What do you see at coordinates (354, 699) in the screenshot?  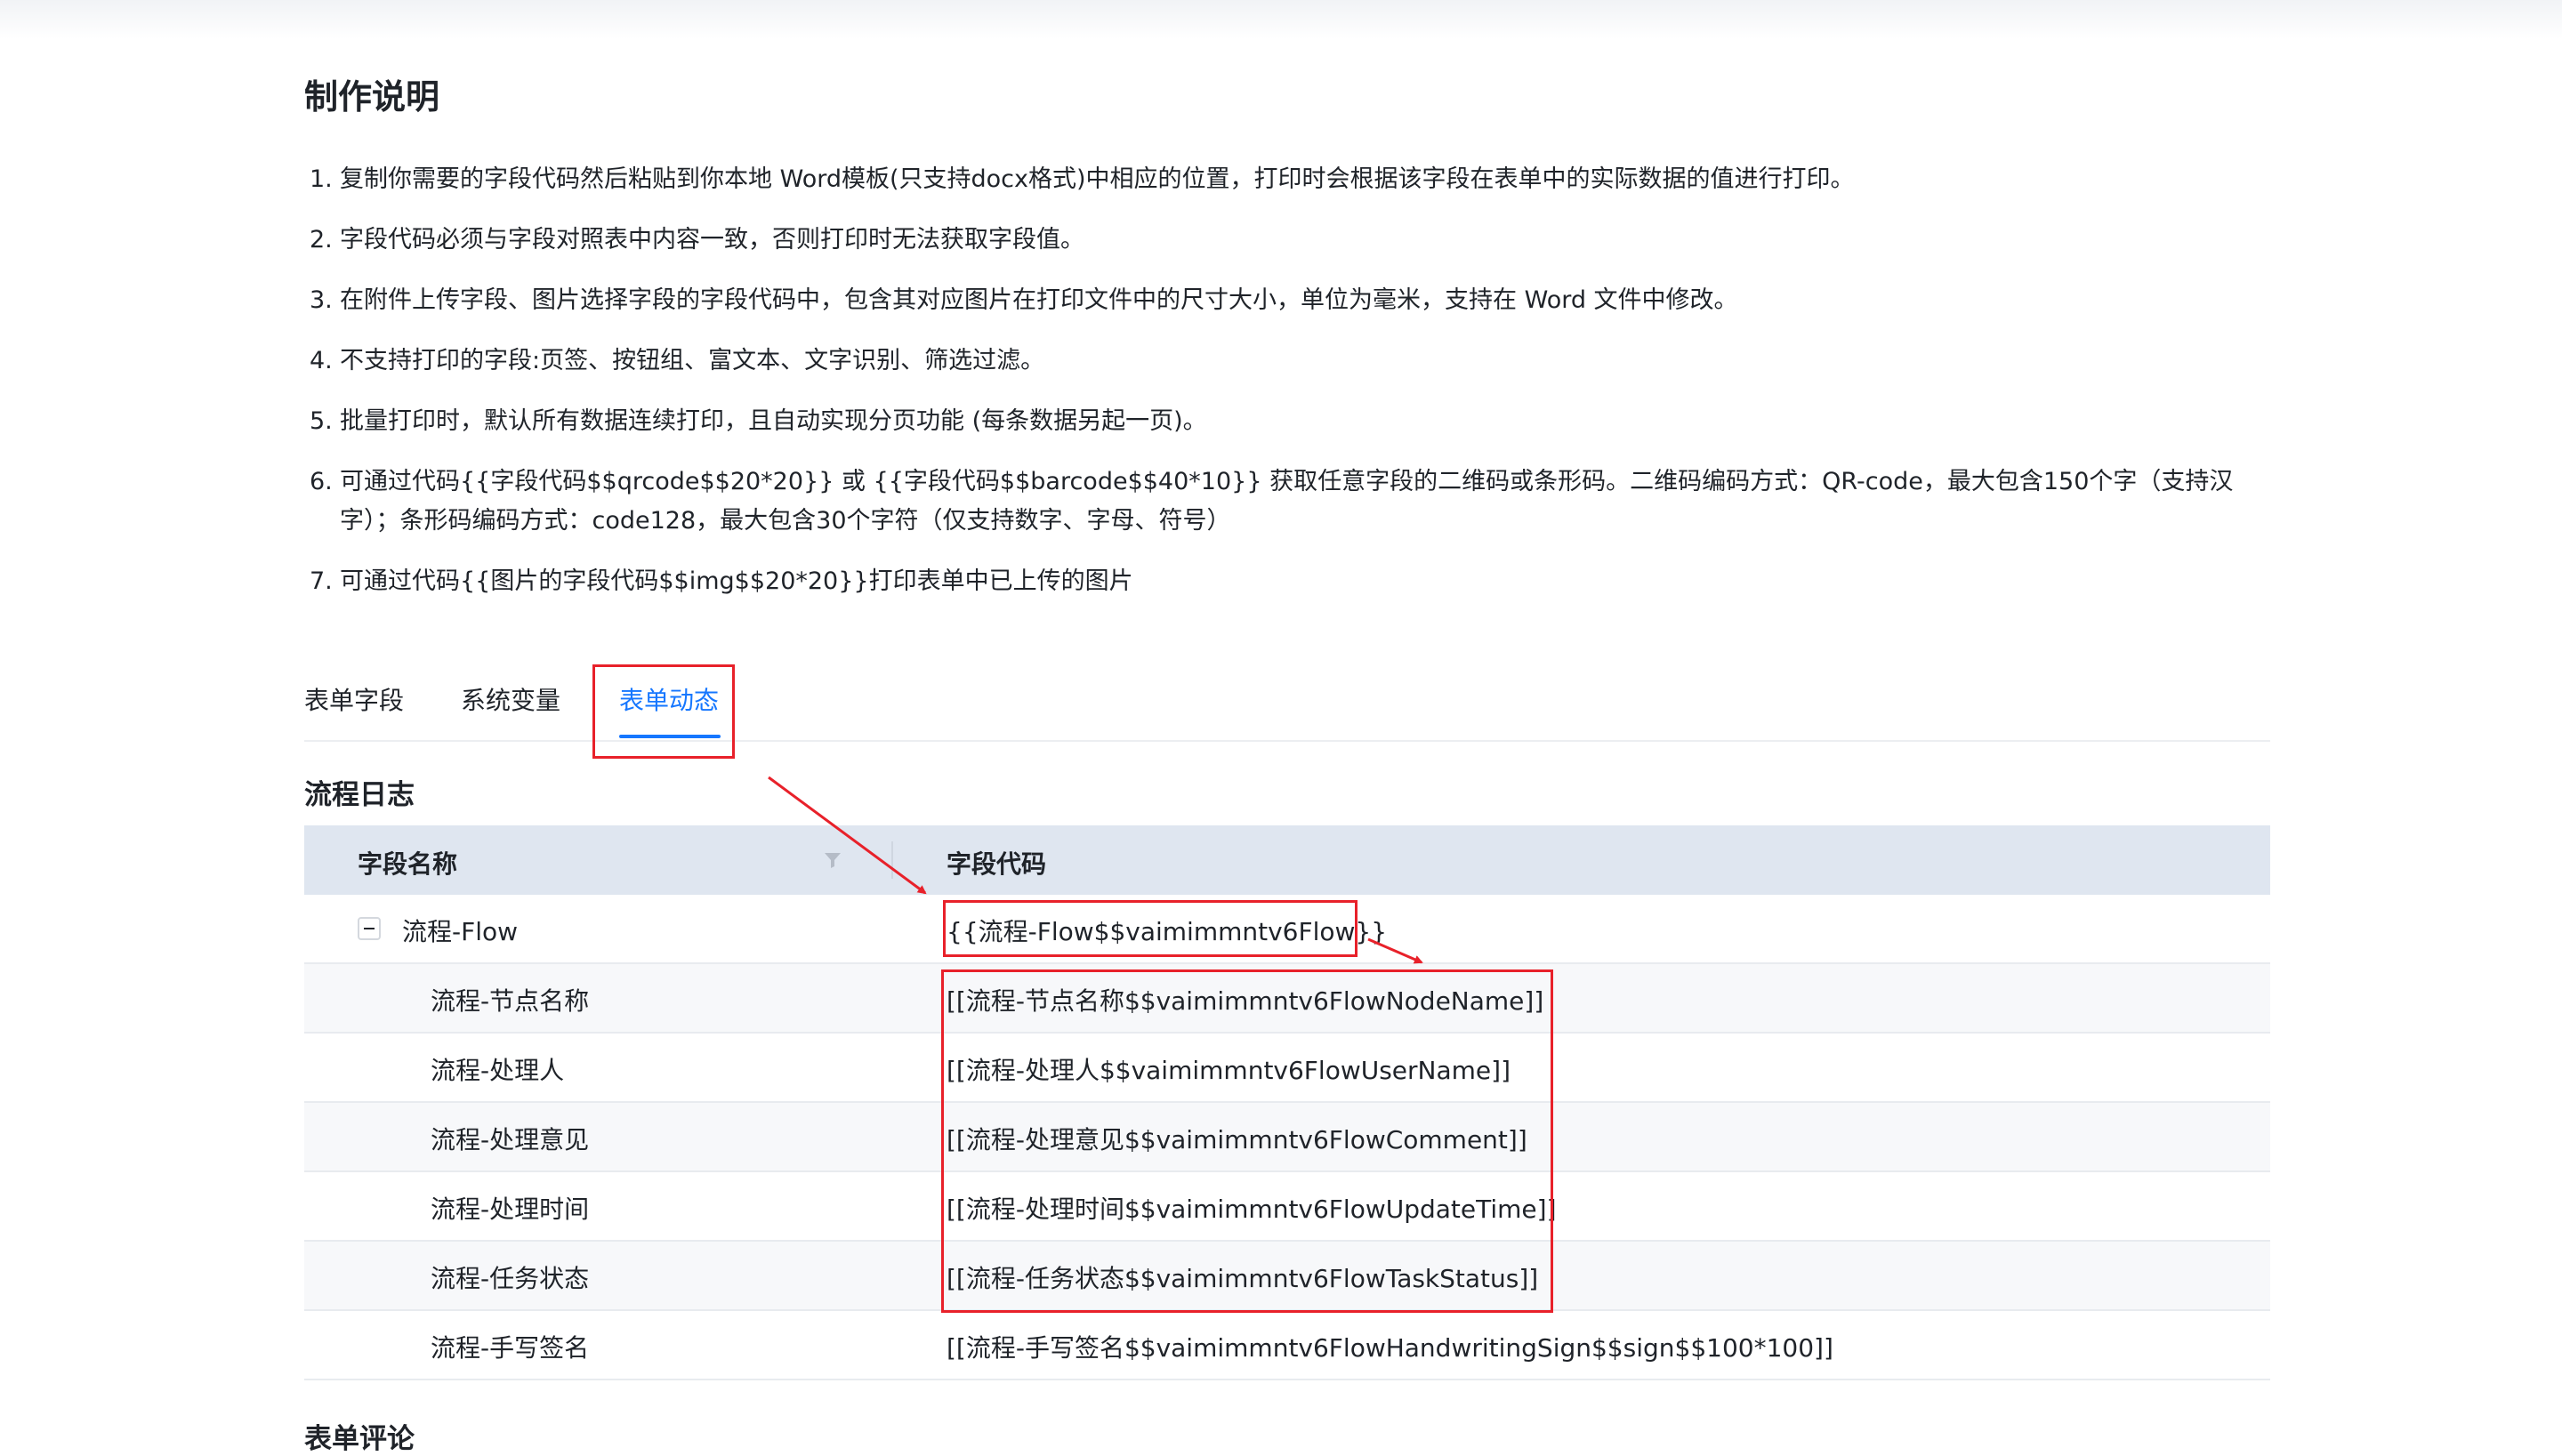 I see `tab-form-fields: 表单字段` at bounding box center [354, 699].